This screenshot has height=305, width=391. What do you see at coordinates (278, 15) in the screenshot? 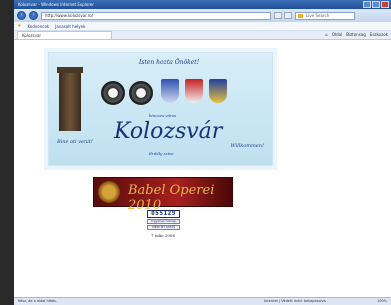
I see `refresh-icon` at bounding box center [278, 15].